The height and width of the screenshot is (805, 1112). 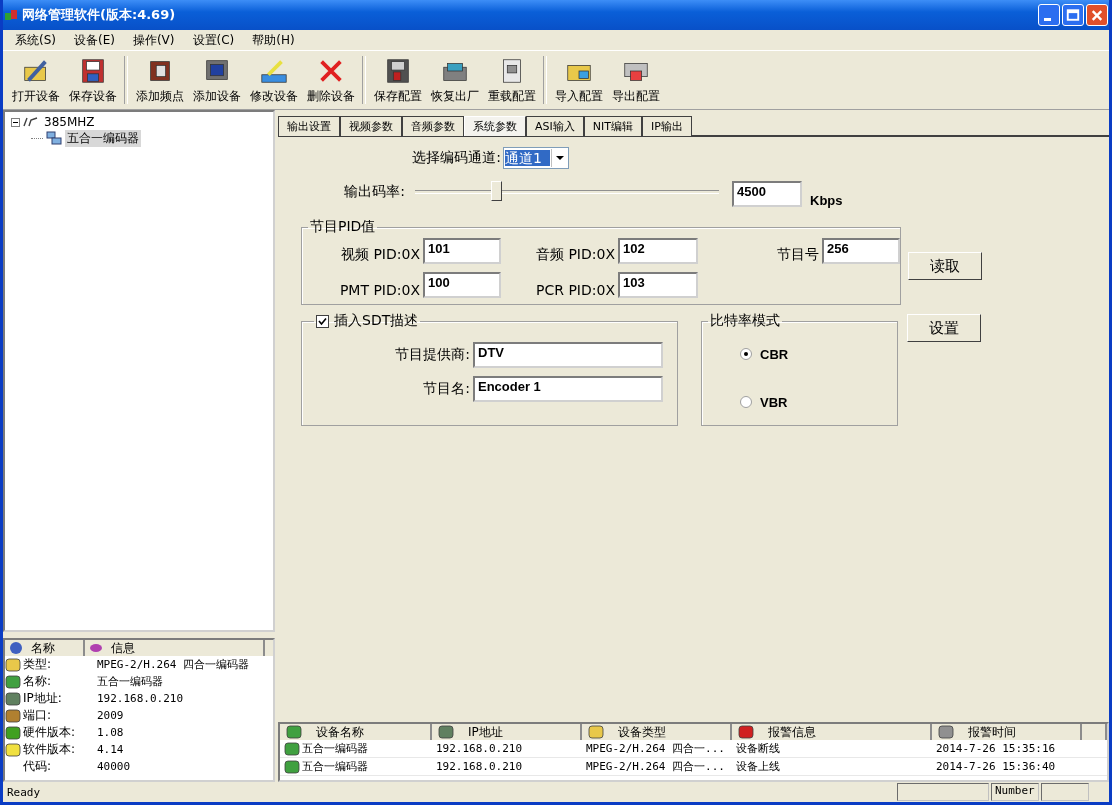 What do you see at coordinates (861, 251) in the screenshot?
I see `pid-field: 256` at bounding box center [861, 251].